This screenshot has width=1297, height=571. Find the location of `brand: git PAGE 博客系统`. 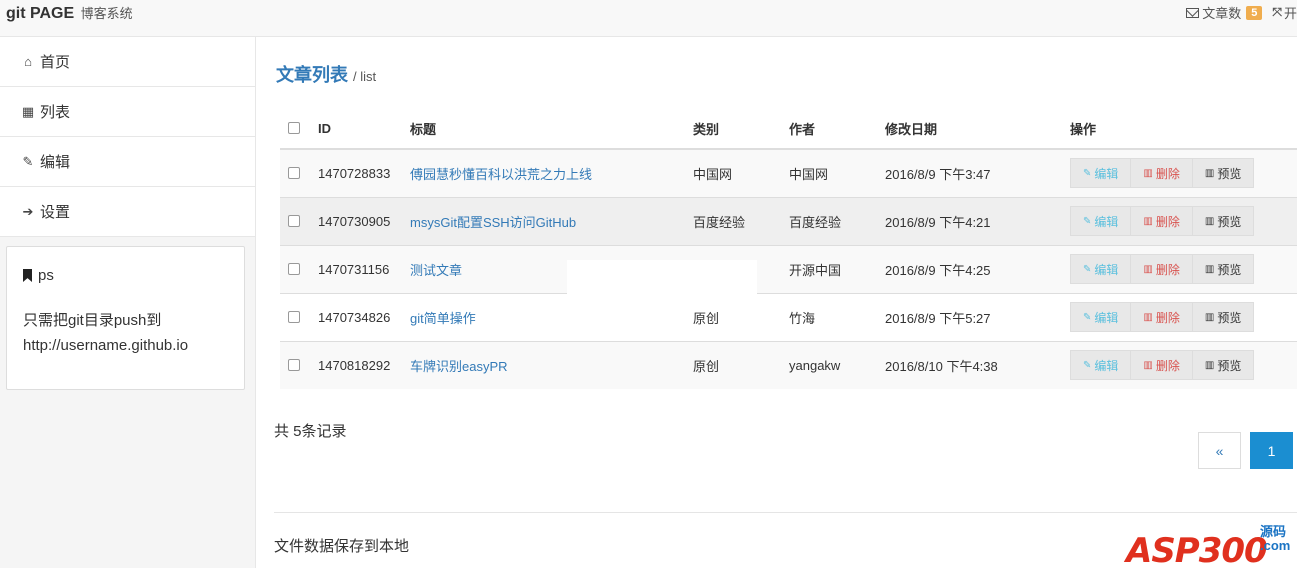

brand: git PAGE 博客系统 is located at coordinates (69, 13).